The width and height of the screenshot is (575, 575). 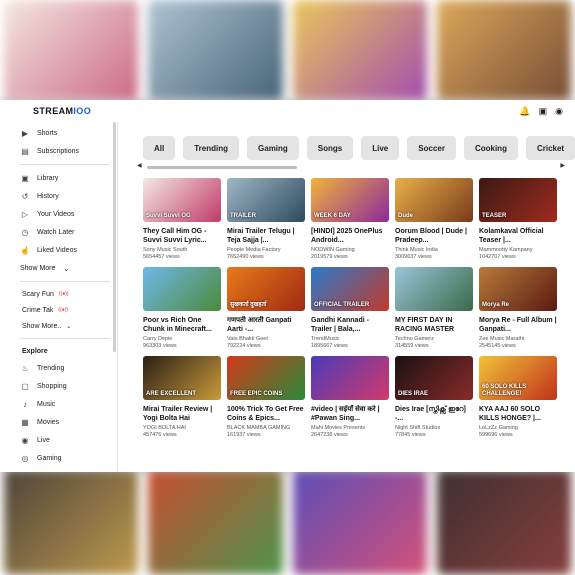 I want to click on sidebar-item-trending: ♨ Trending, so click(x=66, y=368).